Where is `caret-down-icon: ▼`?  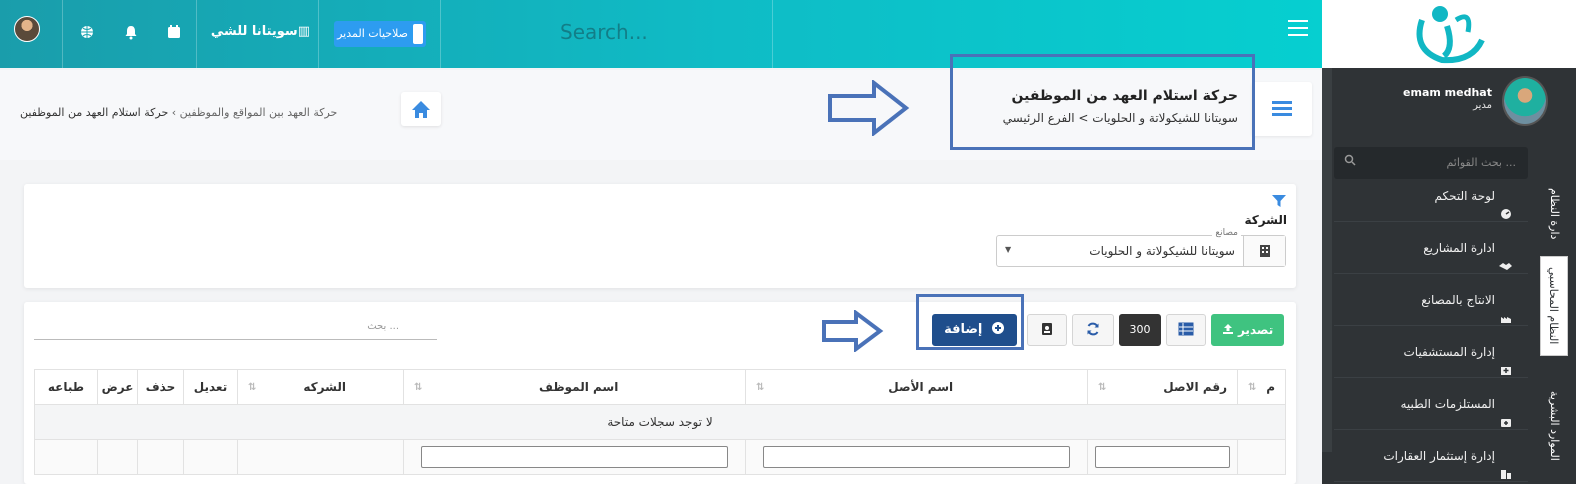
caret-down-icon: ▼ is located at coordinates (1008, 249).